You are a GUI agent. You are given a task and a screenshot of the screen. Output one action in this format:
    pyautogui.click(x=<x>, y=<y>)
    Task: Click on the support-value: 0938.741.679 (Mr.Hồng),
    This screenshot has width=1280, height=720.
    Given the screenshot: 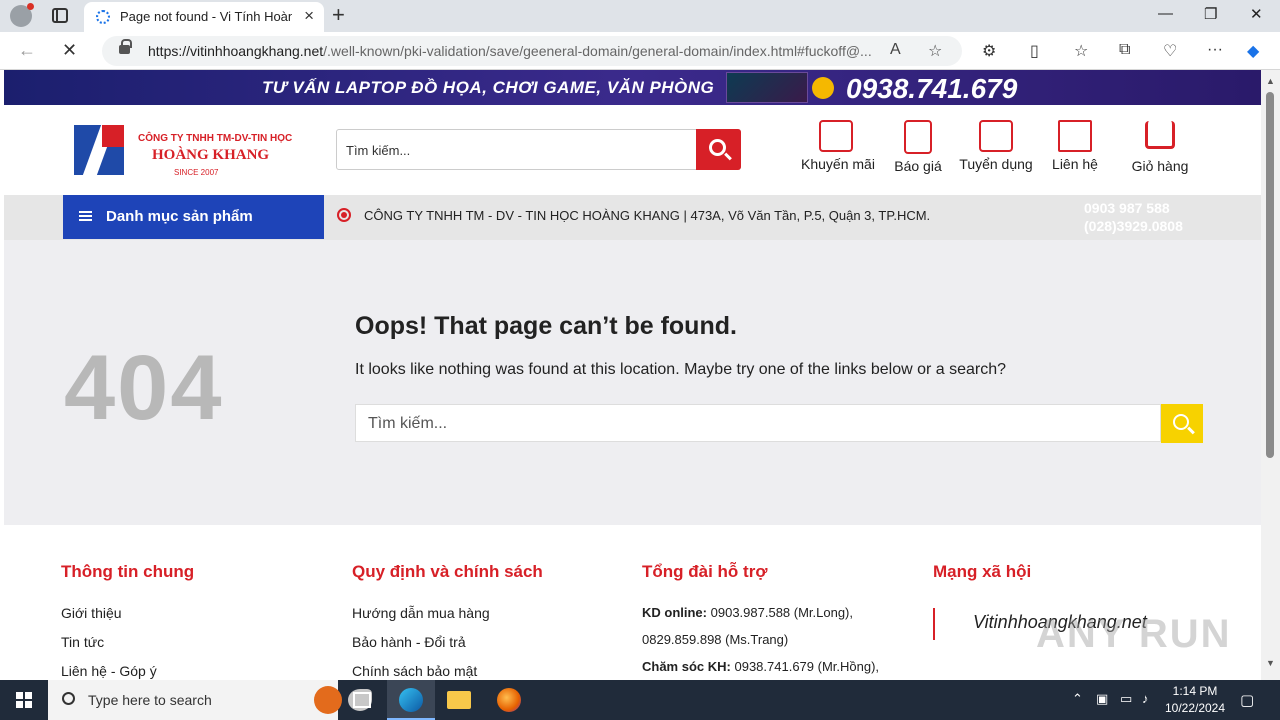 What is the action you would take?
    pyautogui.click(x=806, y=666)
    